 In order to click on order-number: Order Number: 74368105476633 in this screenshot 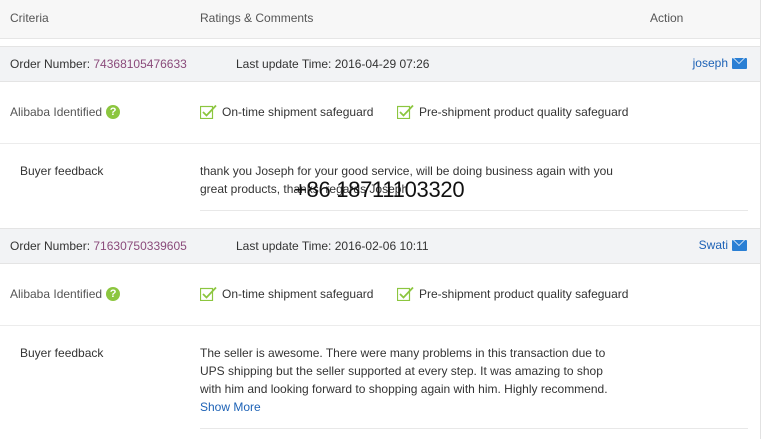, I will do `click(98, 64)`.